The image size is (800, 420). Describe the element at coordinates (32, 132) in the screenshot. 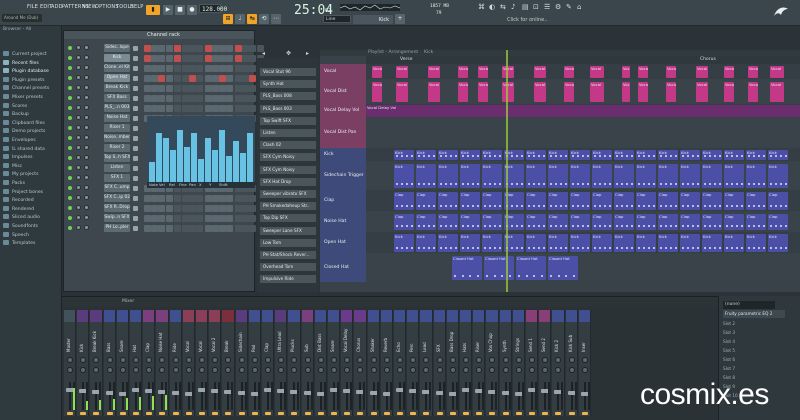

I see `browser-item: Demo projects` at that location.